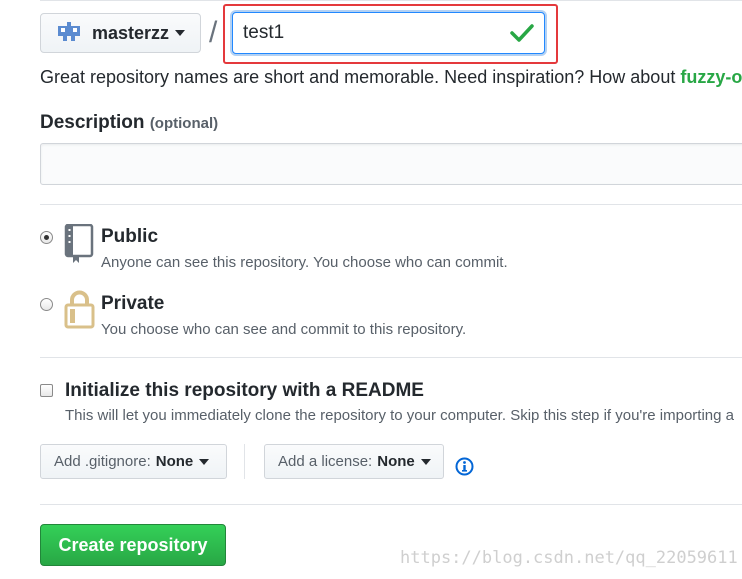  I want to click on description-label-text: Description, so click(92, 122).